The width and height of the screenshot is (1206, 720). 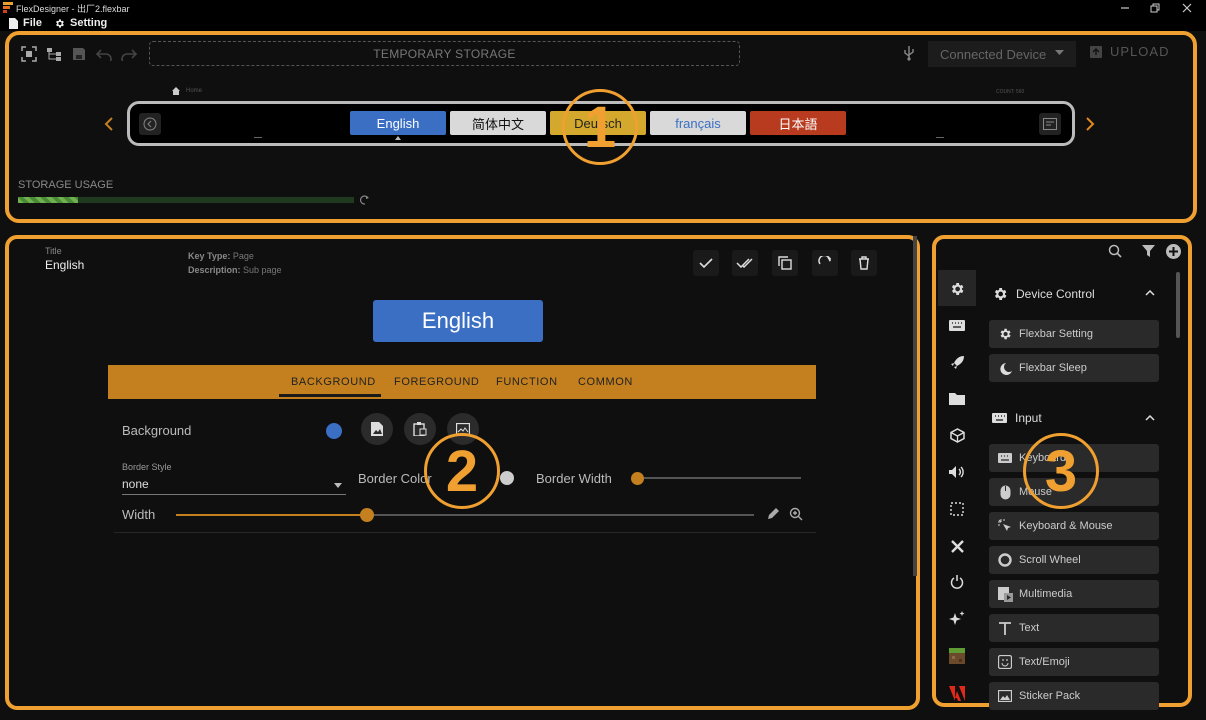 What do you see at coordinates (1074, 334) in the screenshot?
I see `plugin-flexbar-setting: Flexbar Setting` at bounding box center [1074, 334].